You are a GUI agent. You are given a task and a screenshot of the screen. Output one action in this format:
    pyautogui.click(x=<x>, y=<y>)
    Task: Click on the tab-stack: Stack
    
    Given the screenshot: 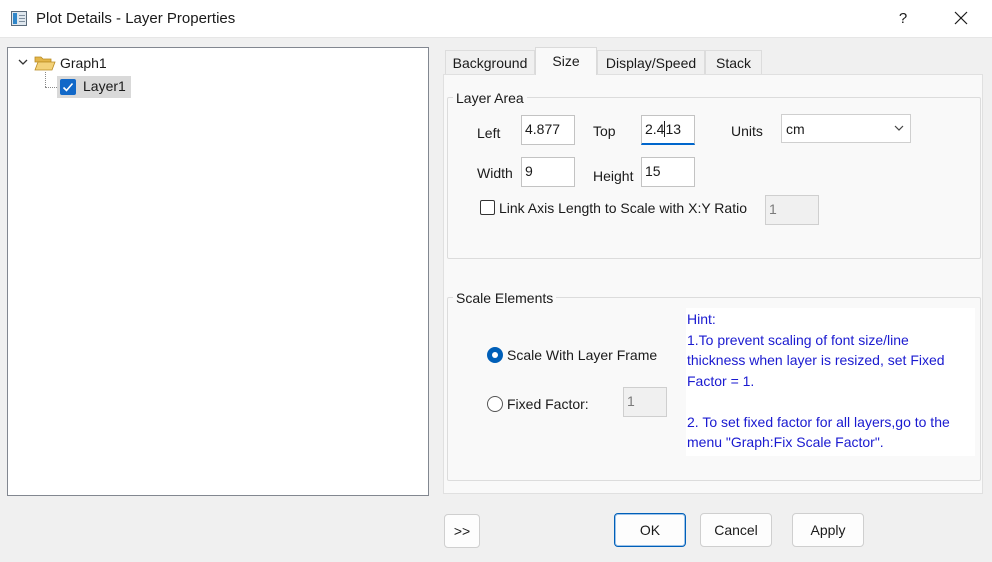 What is the action you would take?
    pyautogui.click(x=733, y=62)
    